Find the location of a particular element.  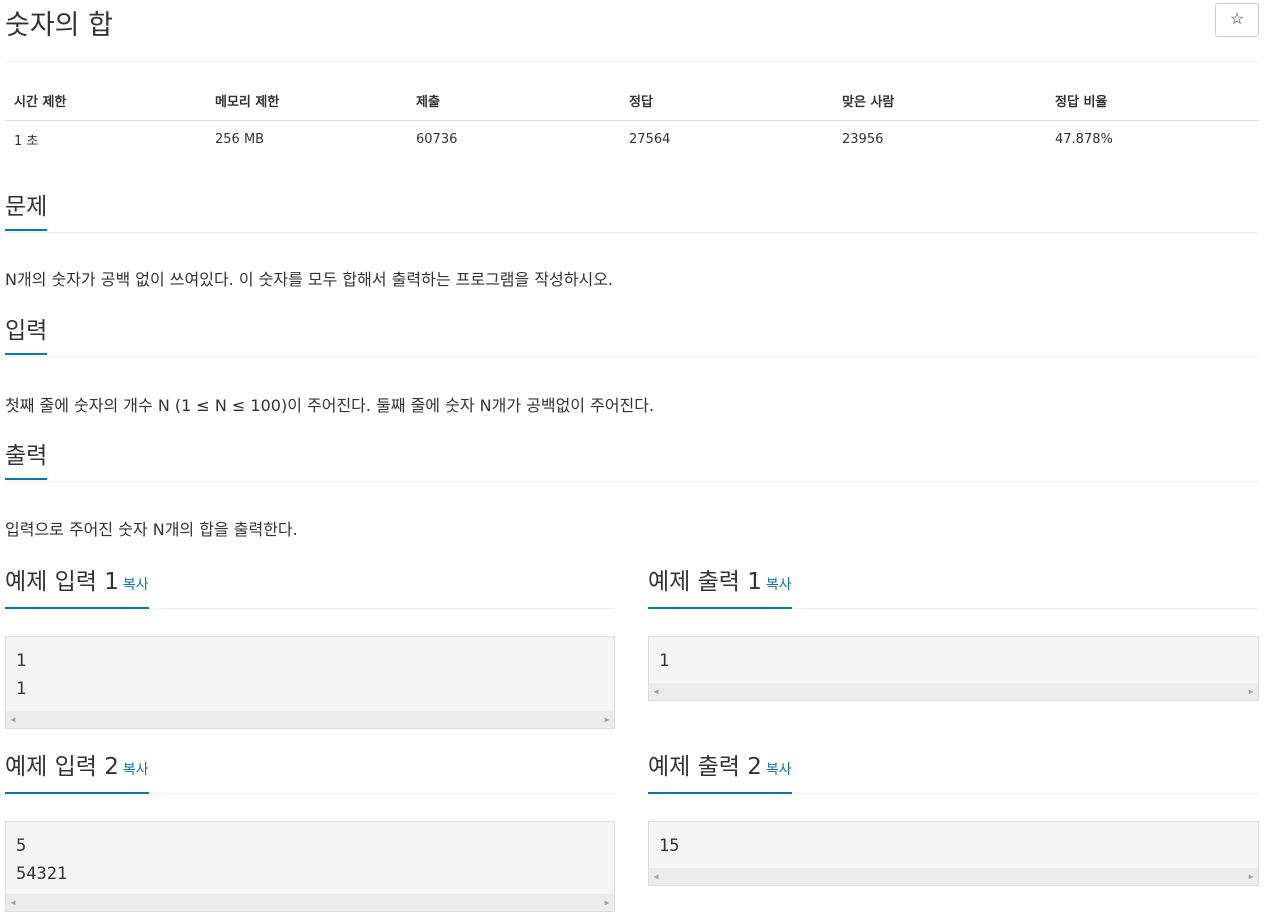

header-memory-limit: 메모리 제한 is located at coordinates (306, 101).